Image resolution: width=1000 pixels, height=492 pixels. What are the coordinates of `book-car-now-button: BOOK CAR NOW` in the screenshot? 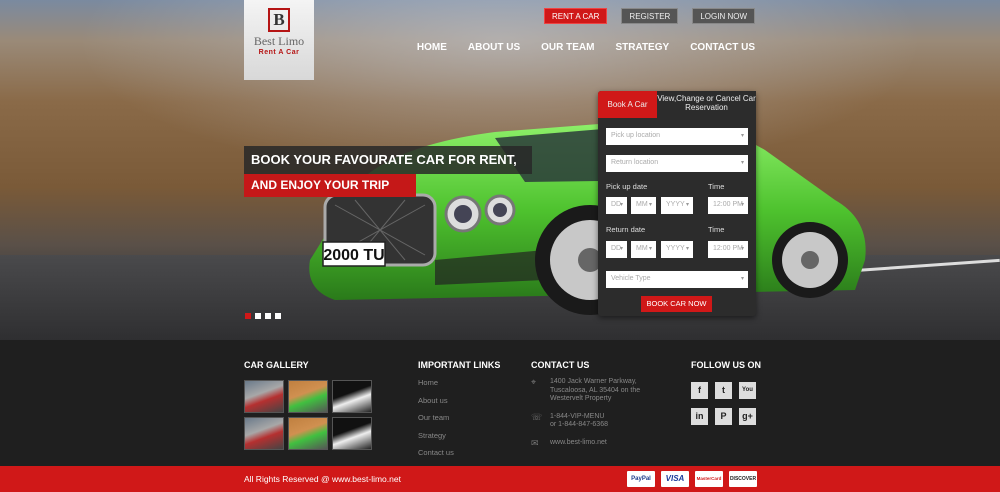 It's located at (676, 304).